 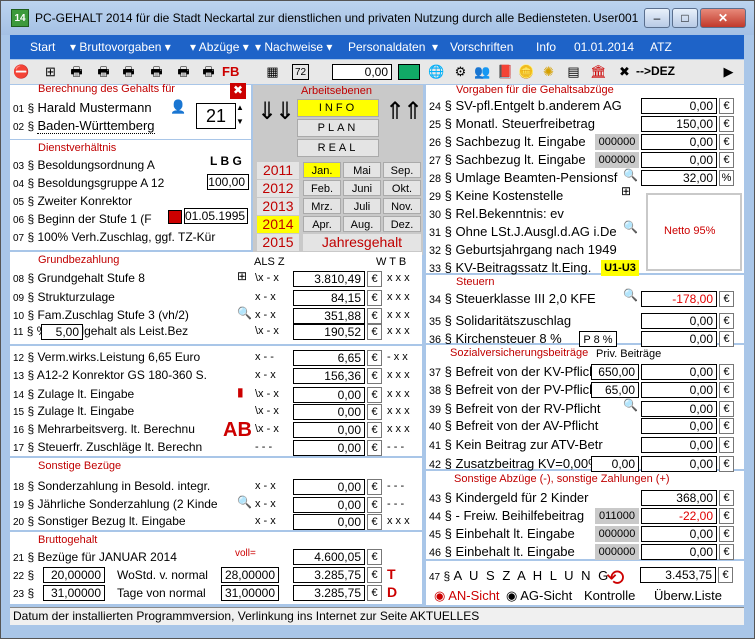 What do you see at coordinates (329, 298) in the screenshot?
I see `value-09: 84,15` at bounding box center [329, 298].